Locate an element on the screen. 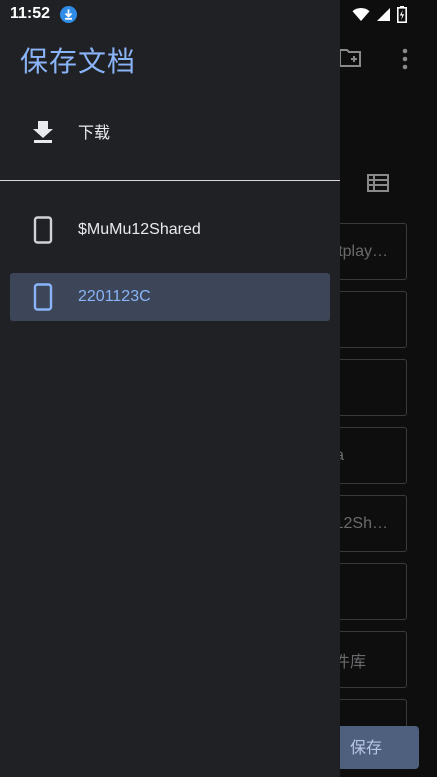 This screenshot has height=777, width=437. drawer-item-device: 2201123C is located at coordinates (170, 297).